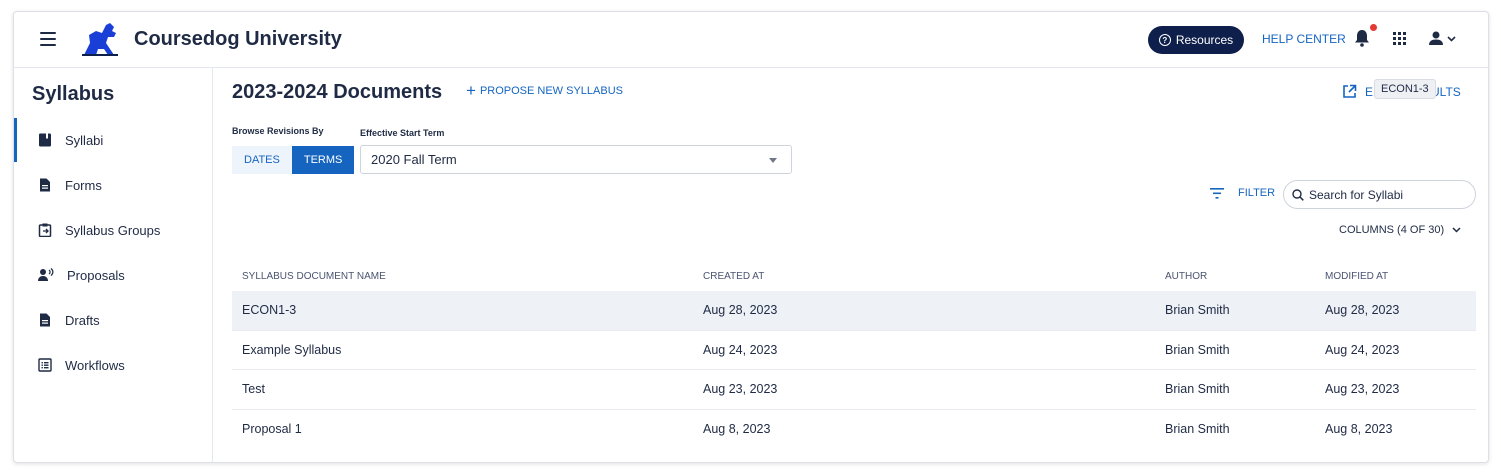  Describe the element at coordinates (1373, 27) in the screenshot. I see `notification-dot` at that location.